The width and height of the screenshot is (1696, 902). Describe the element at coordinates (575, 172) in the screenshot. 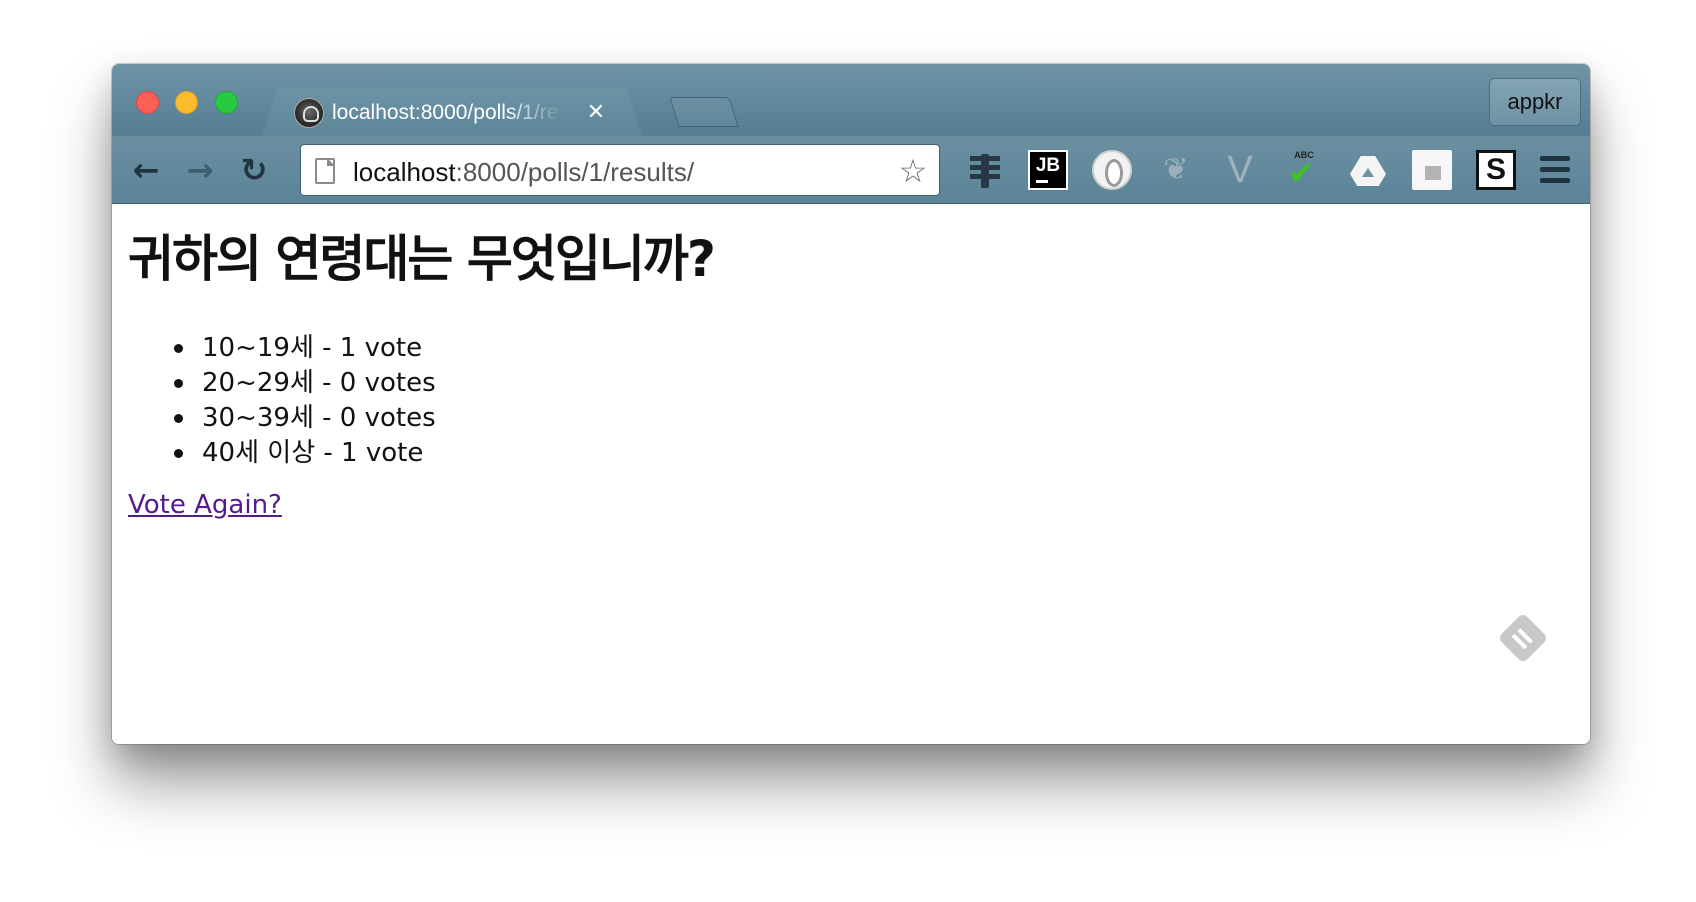

I see `url-path: :8000/polls/1/results/` at that location.